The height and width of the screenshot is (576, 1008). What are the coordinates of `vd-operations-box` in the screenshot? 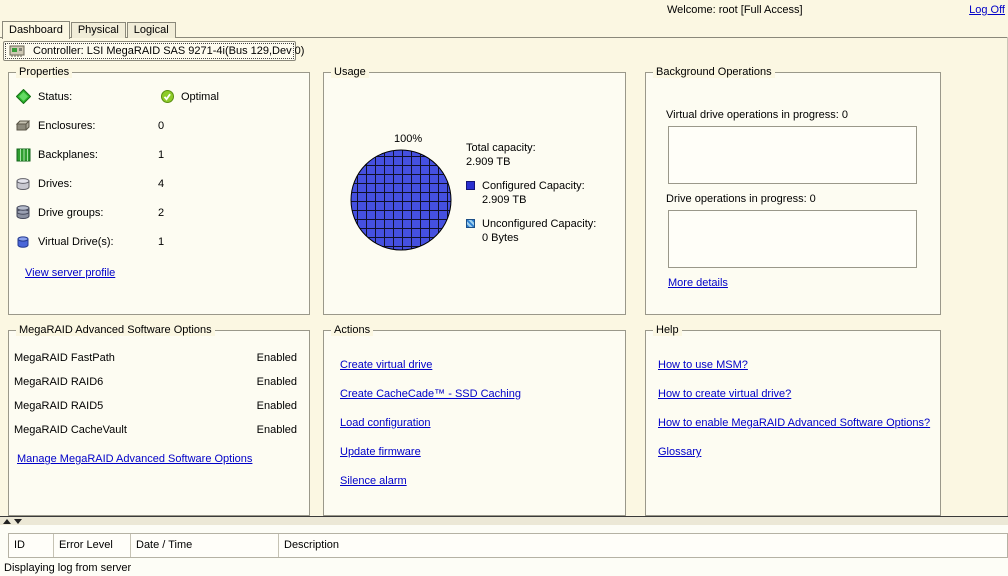 It's located at (792, 155).